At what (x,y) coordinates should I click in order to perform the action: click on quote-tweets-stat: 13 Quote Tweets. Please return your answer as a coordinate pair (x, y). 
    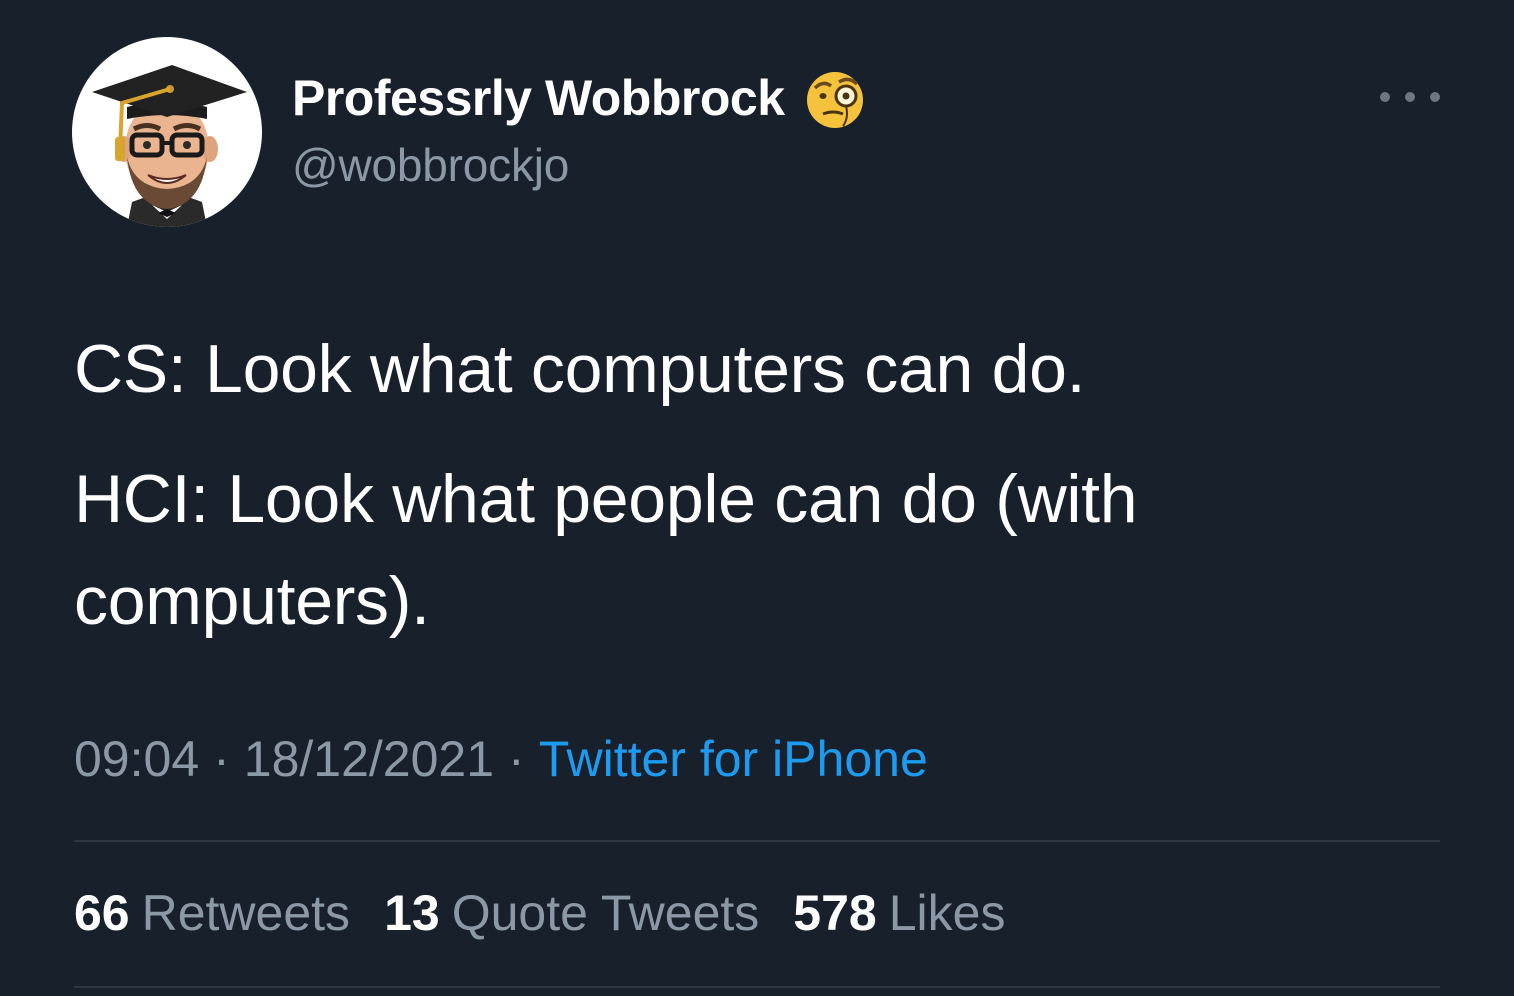
    Looking at the image, I should click on (571, 913).